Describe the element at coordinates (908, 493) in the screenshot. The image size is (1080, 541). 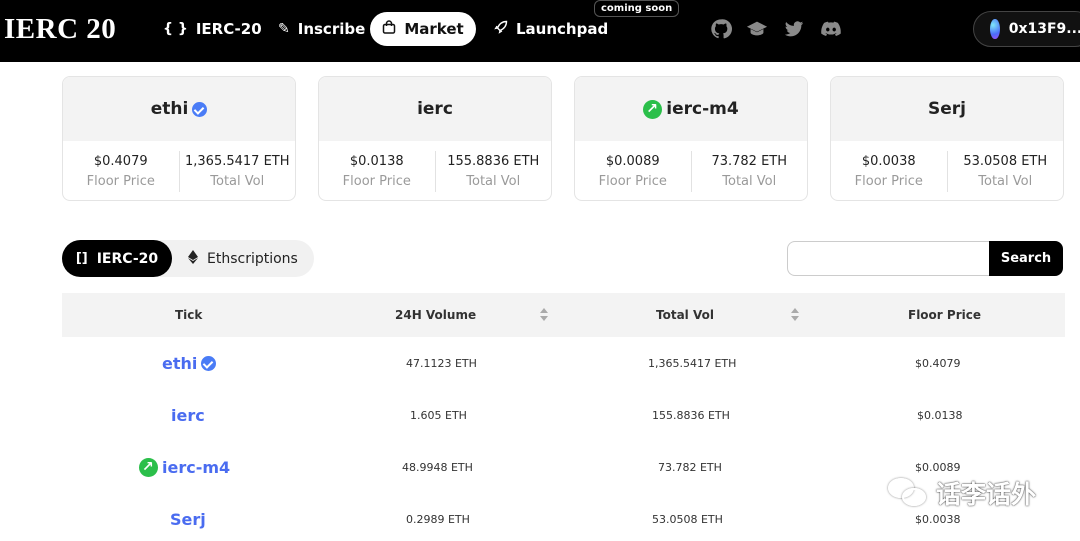
I see `wechat-icon` at that location.